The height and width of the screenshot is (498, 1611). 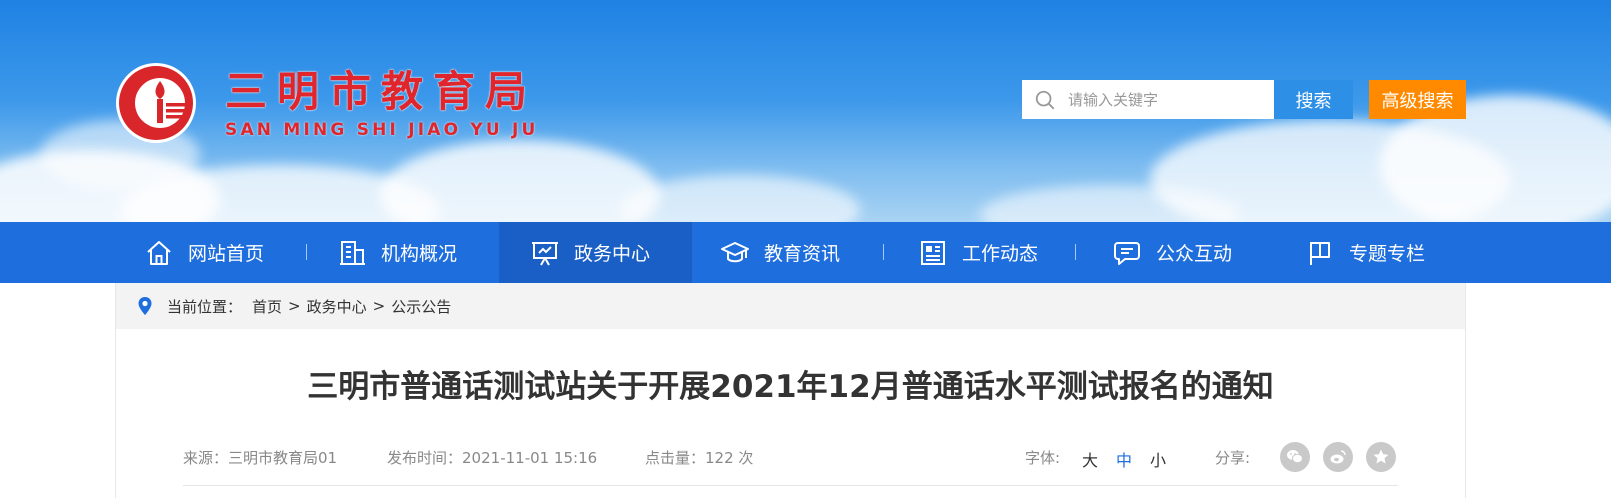 What do you see at coordinates (419, 254) in the screenshot?
I see `nav-label: 机构概况` at bounding box center [419, 254].